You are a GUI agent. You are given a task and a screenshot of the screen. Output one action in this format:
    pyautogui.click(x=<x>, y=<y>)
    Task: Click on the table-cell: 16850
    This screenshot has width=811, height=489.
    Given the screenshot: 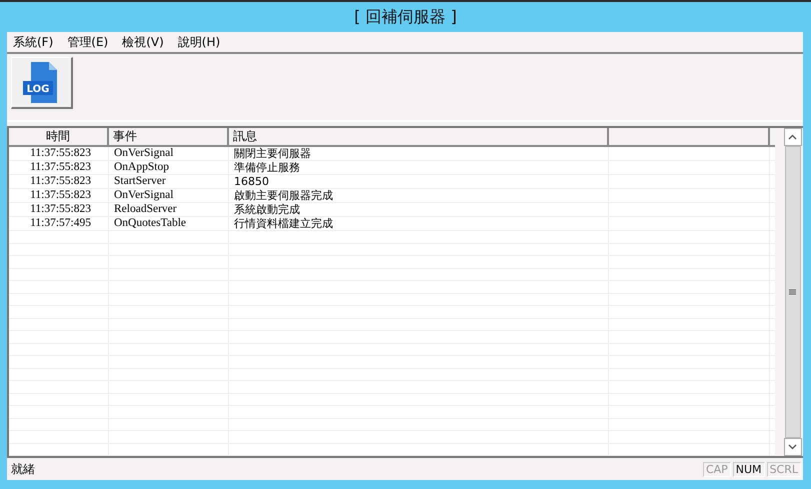 What is the action you would take?
    pyautogui.click(x=419, y=181)
    